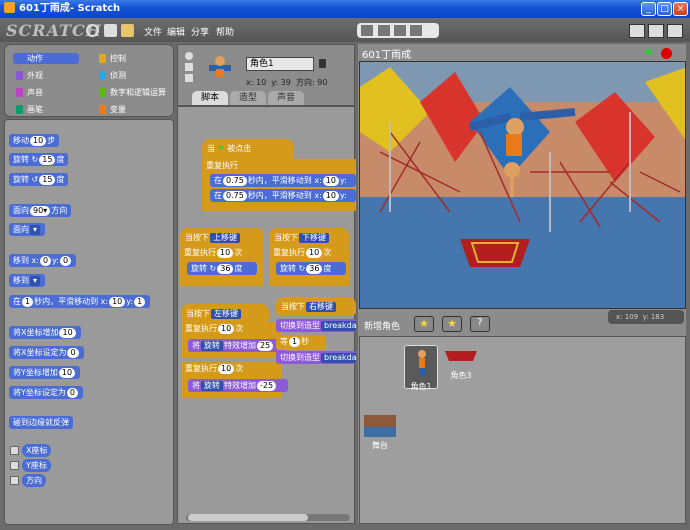 The height and width of the screenshot is (530, 690). I want to click on left-key-dropdown: 左移键, so click(226, 314).